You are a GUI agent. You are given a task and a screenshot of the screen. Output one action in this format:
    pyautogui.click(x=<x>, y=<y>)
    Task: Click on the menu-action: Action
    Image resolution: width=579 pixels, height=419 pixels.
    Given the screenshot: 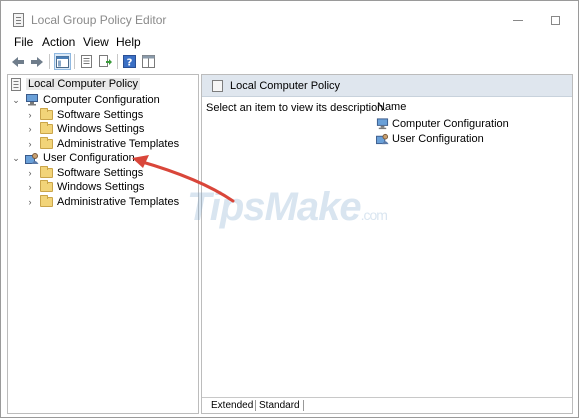 What is the action you would take?
    pyautogui.click(x=58, y=42)
    